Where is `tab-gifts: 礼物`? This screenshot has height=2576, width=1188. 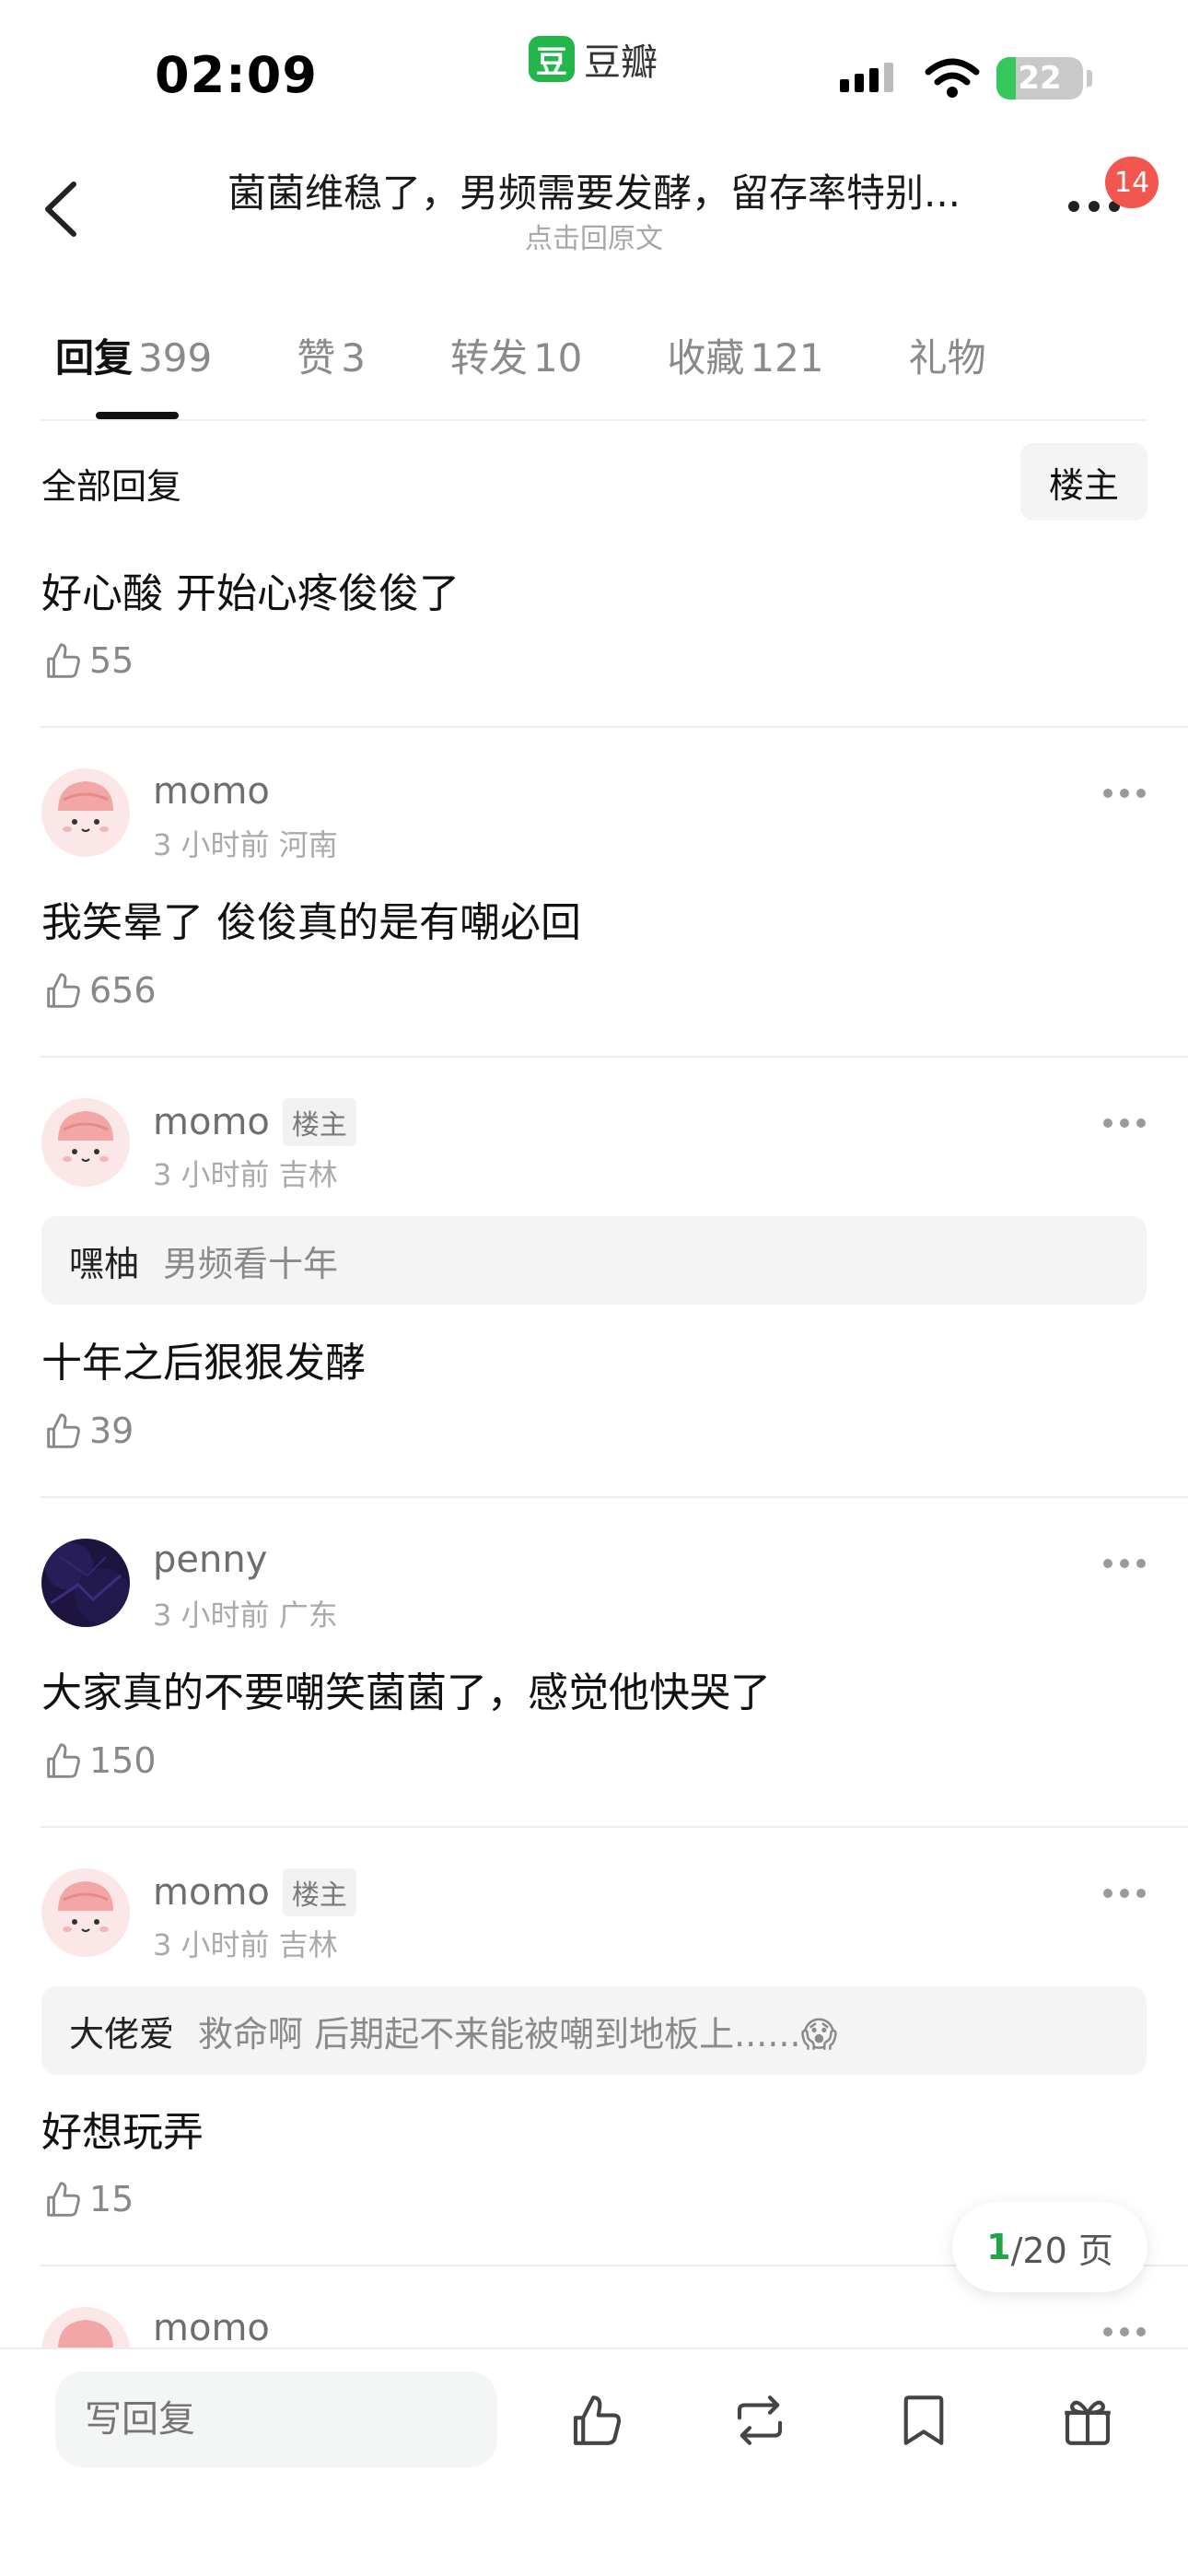 tab-gifts: 礼物 is located at coordinates (948, 355).